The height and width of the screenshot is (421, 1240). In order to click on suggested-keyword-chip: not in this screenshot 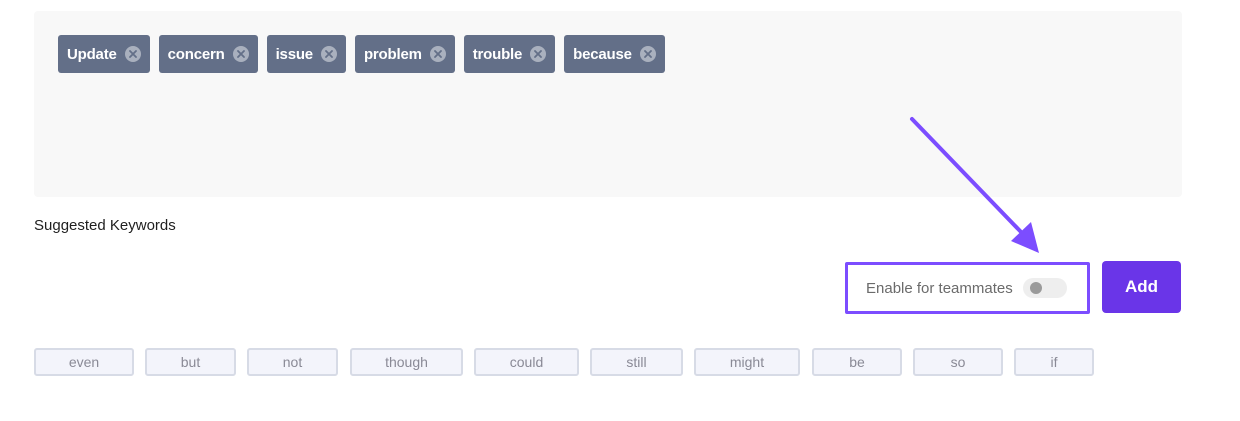, I will do `click(292, 362)`.